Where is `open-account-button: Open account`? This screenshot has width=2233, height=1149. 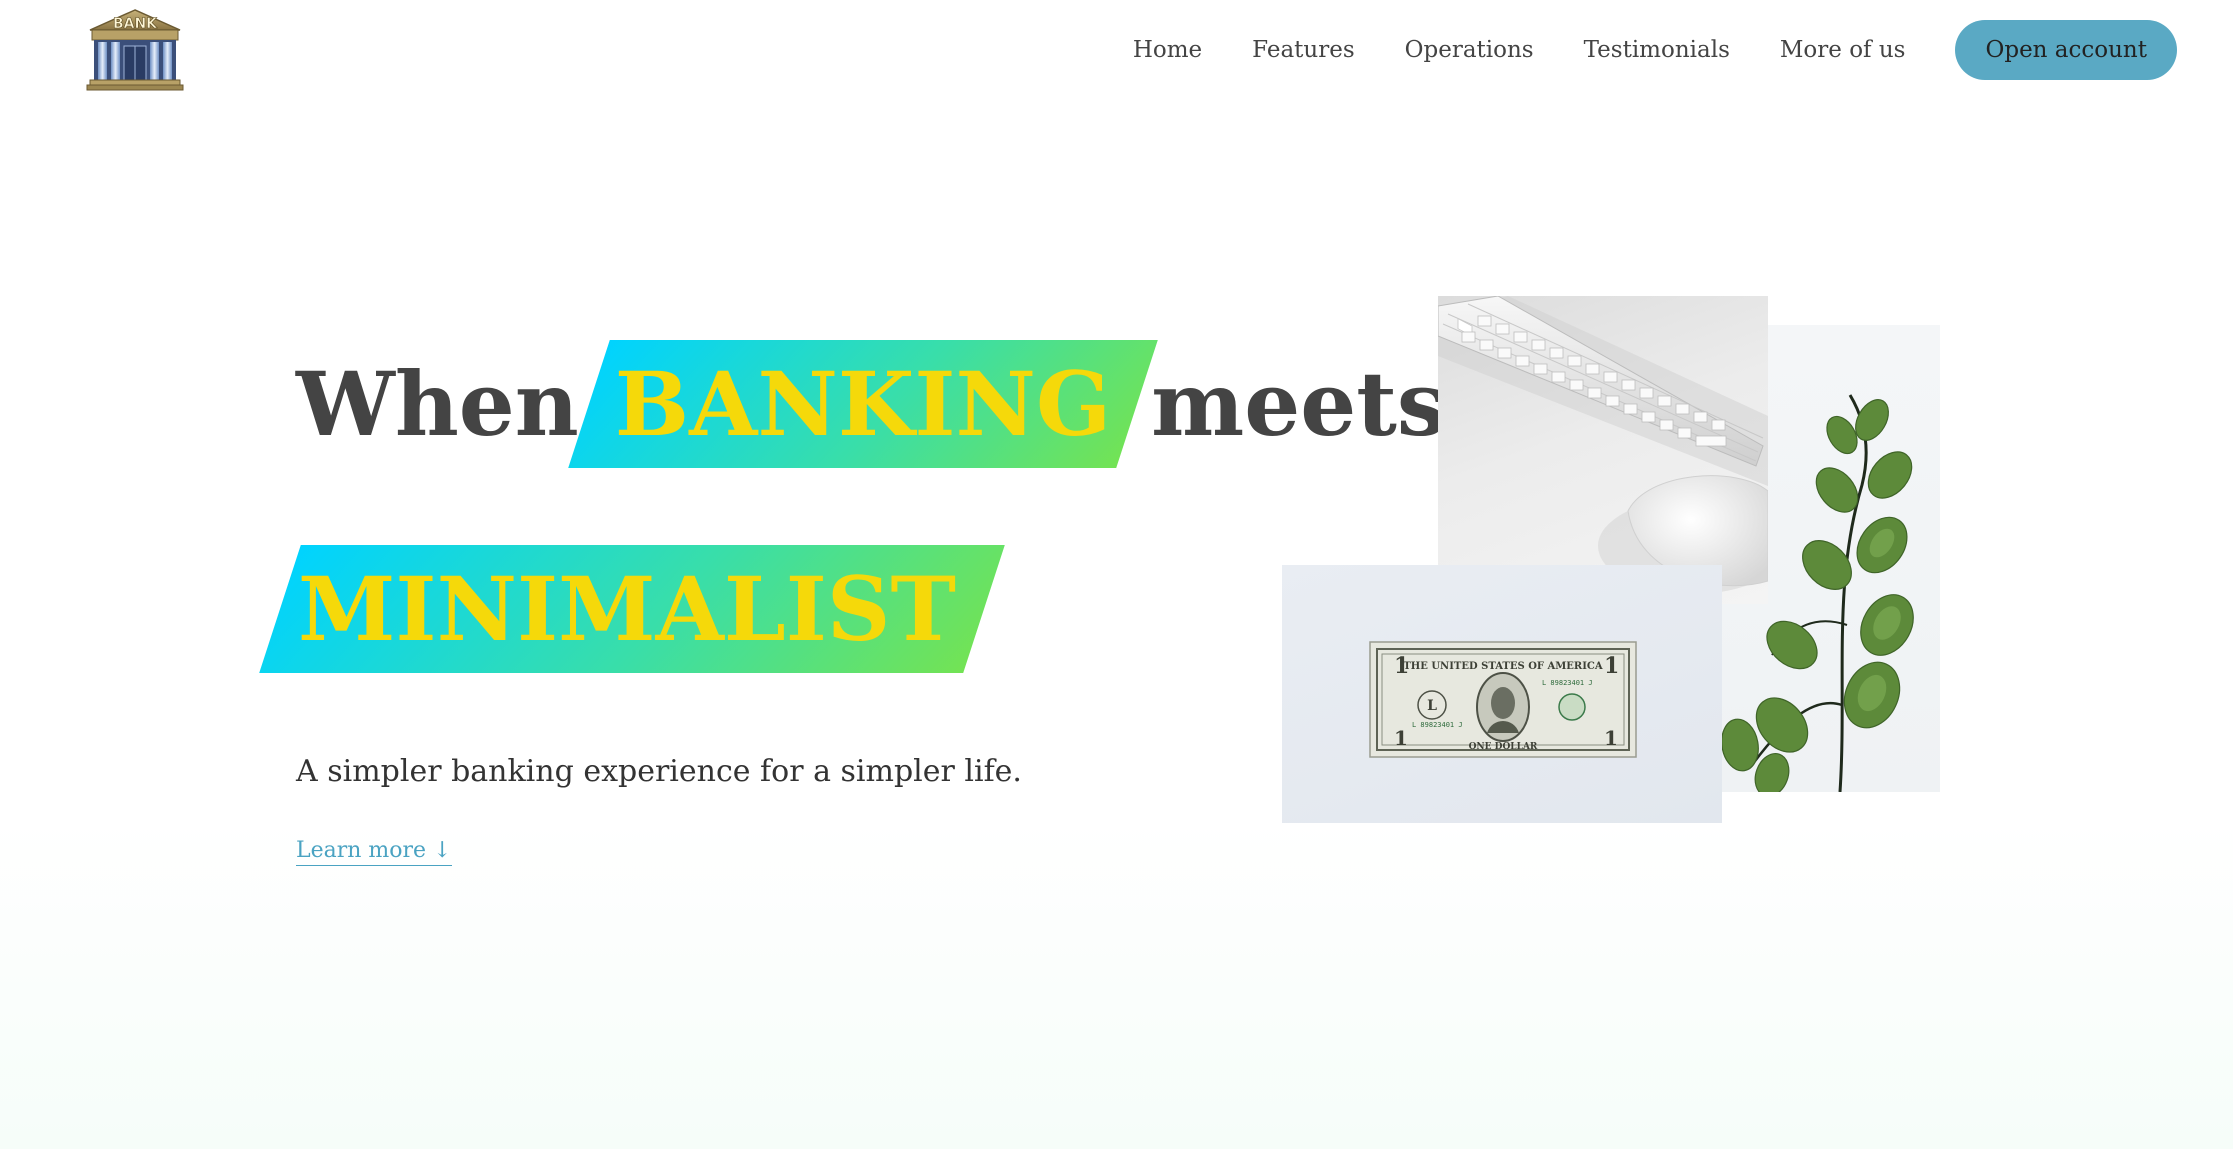 open-account-button: Open account is located at coordinates (2066, 50).